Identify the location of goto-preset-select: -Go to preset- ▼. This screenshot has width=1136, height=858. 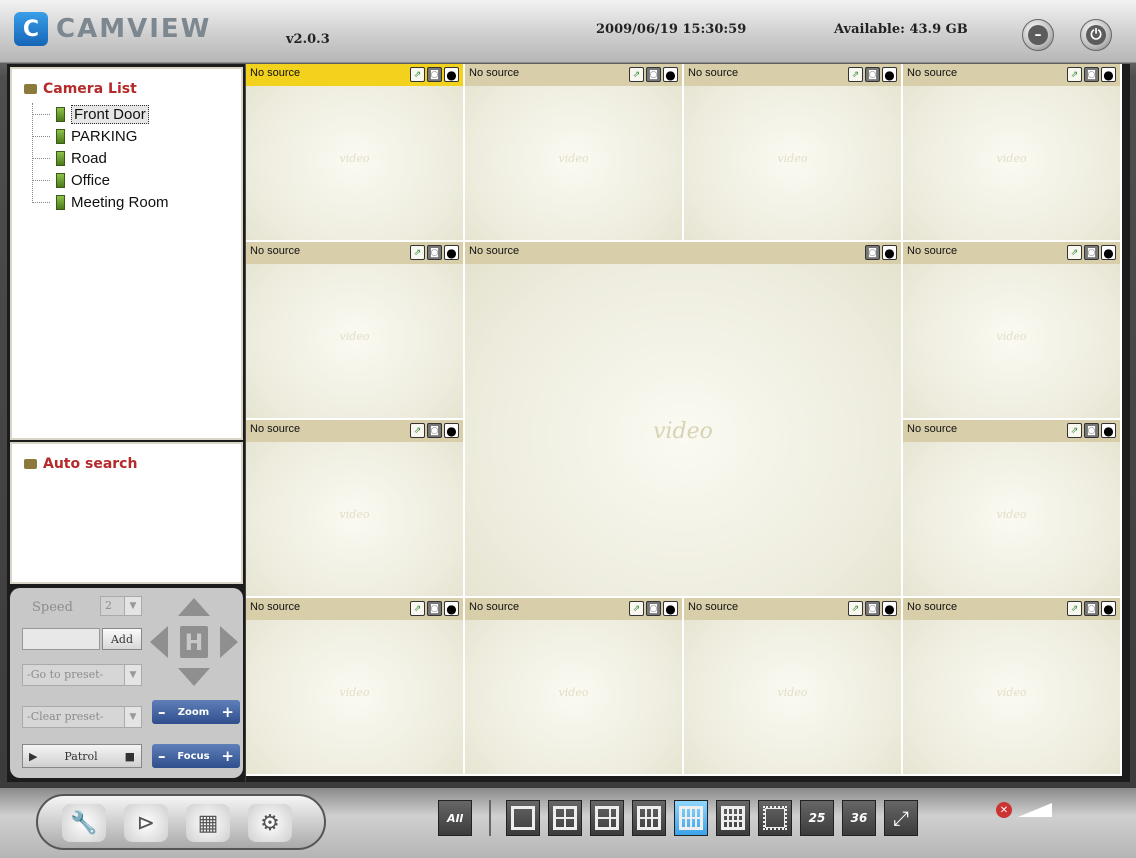
(82, 675).